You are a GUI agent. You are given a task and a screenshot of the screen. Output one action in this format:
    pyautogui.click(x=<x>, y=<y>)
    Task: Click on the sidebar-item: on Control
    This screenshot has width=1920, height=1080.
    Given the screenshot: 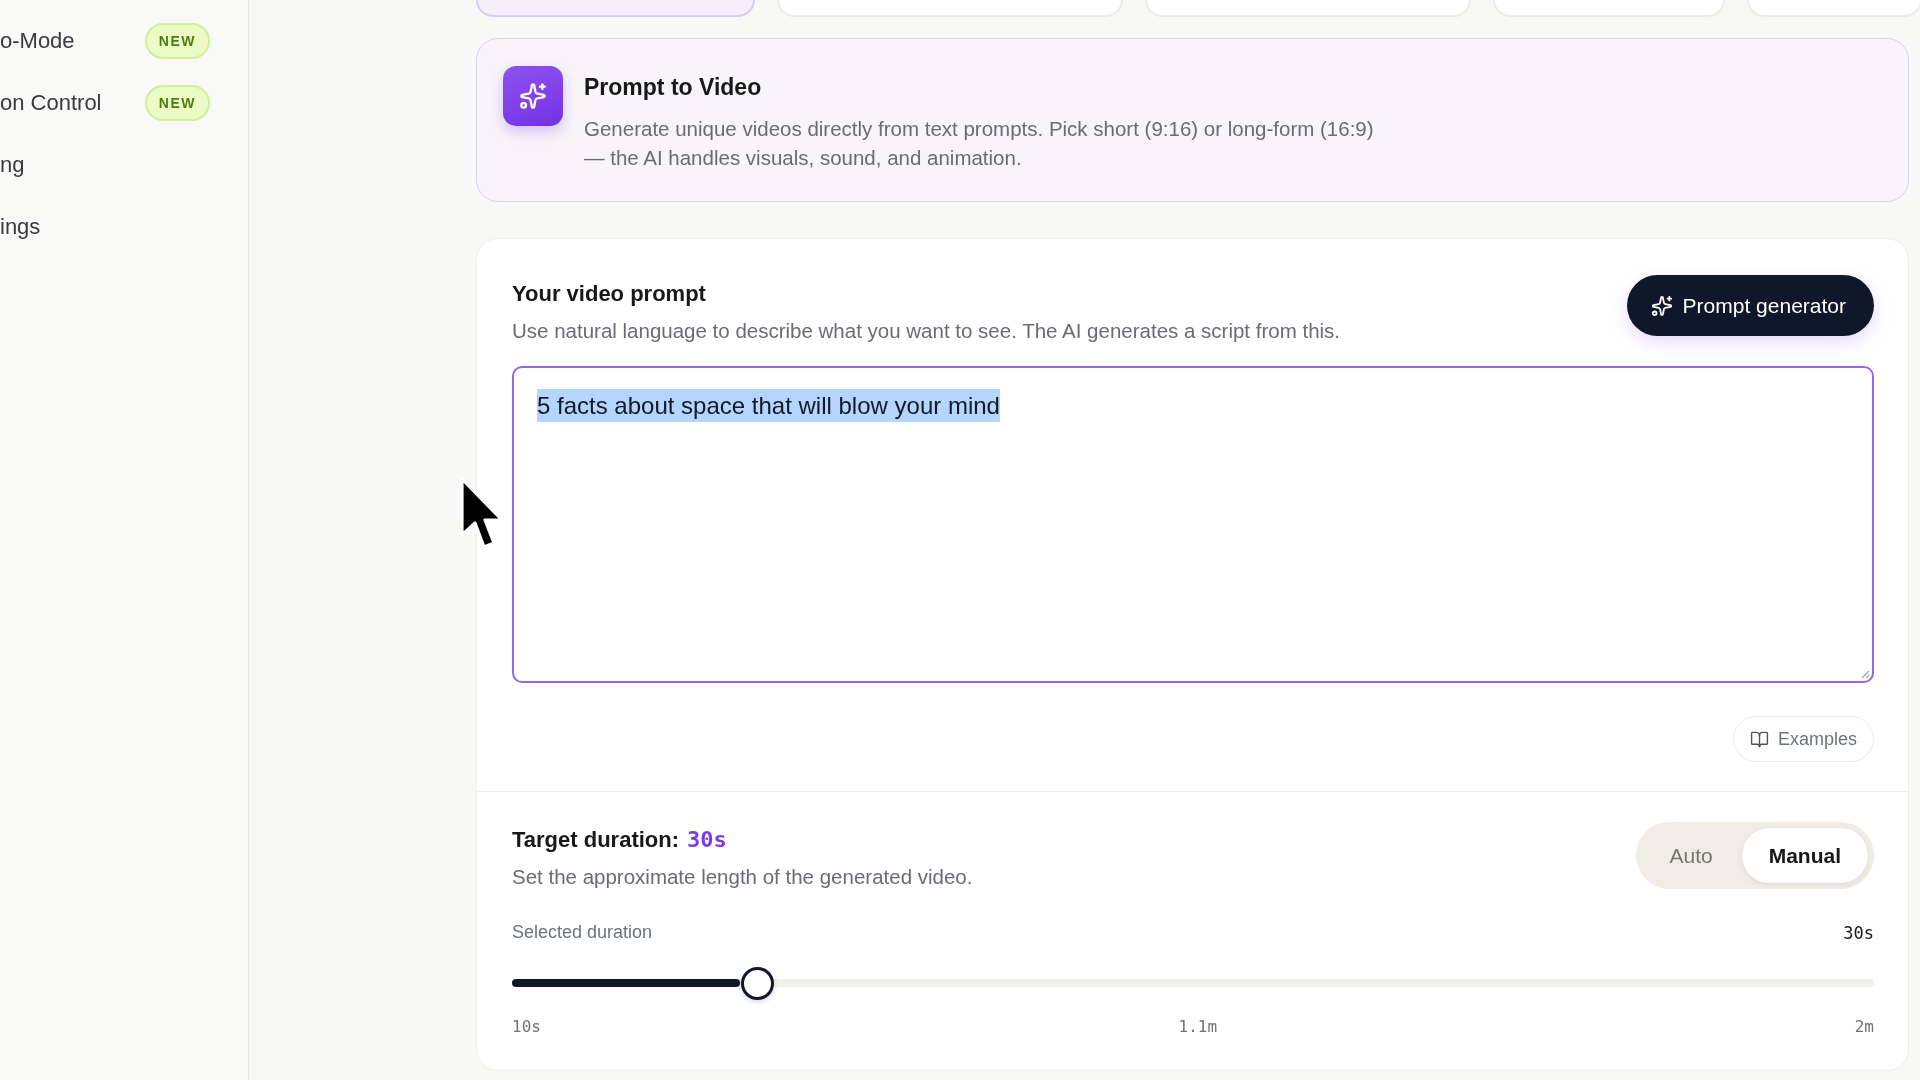 What is the action you would take?
    pyautogui.click(x=51, y=103)
    